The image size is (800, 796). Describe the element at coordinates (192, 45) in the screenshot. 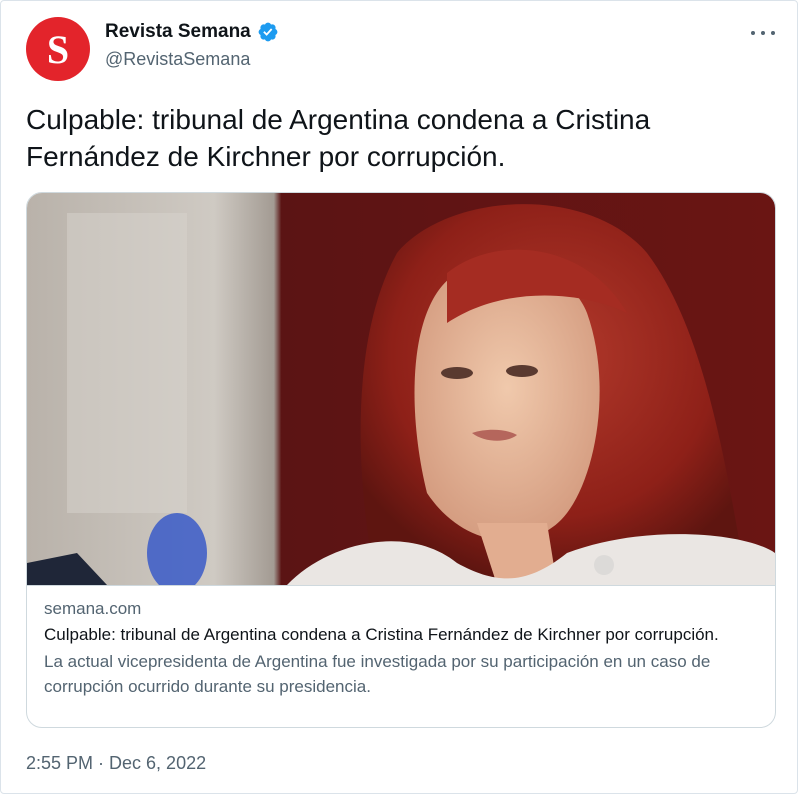

I see `author-info: Revista Semana @RevistaSemana` at that location.